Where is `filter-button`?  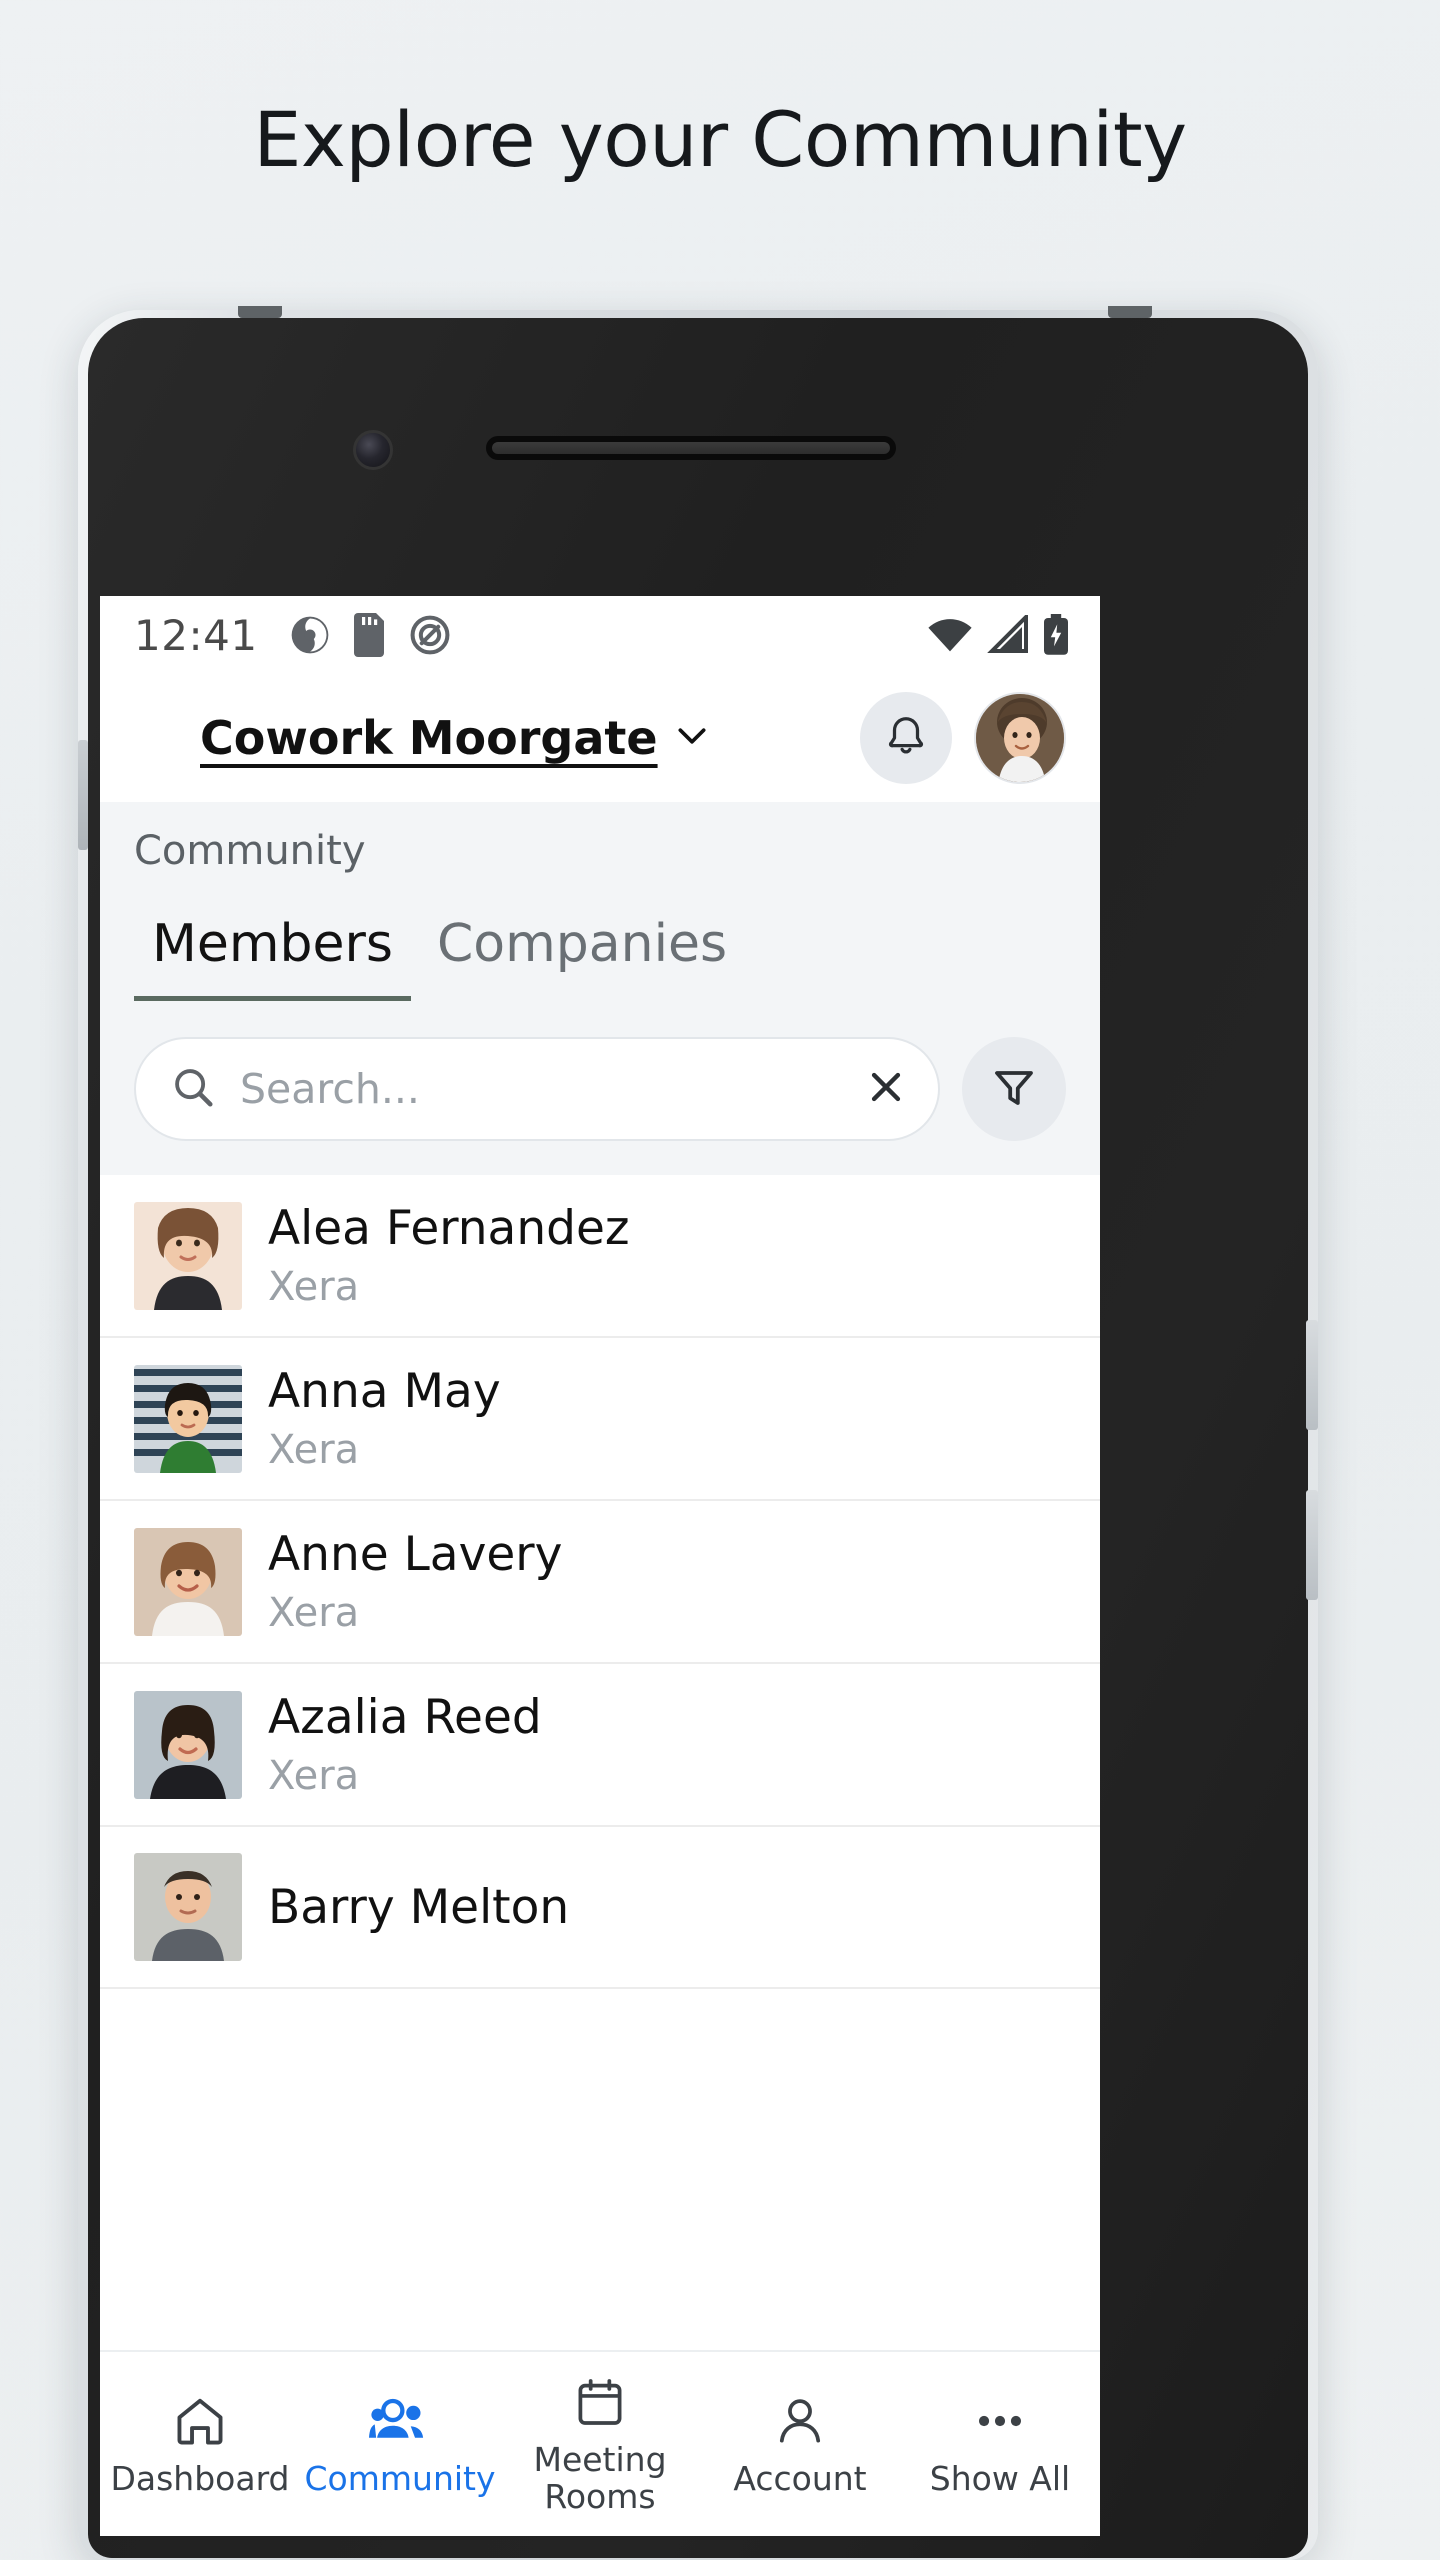 filter-button is located at coordinates (1014, 1089).